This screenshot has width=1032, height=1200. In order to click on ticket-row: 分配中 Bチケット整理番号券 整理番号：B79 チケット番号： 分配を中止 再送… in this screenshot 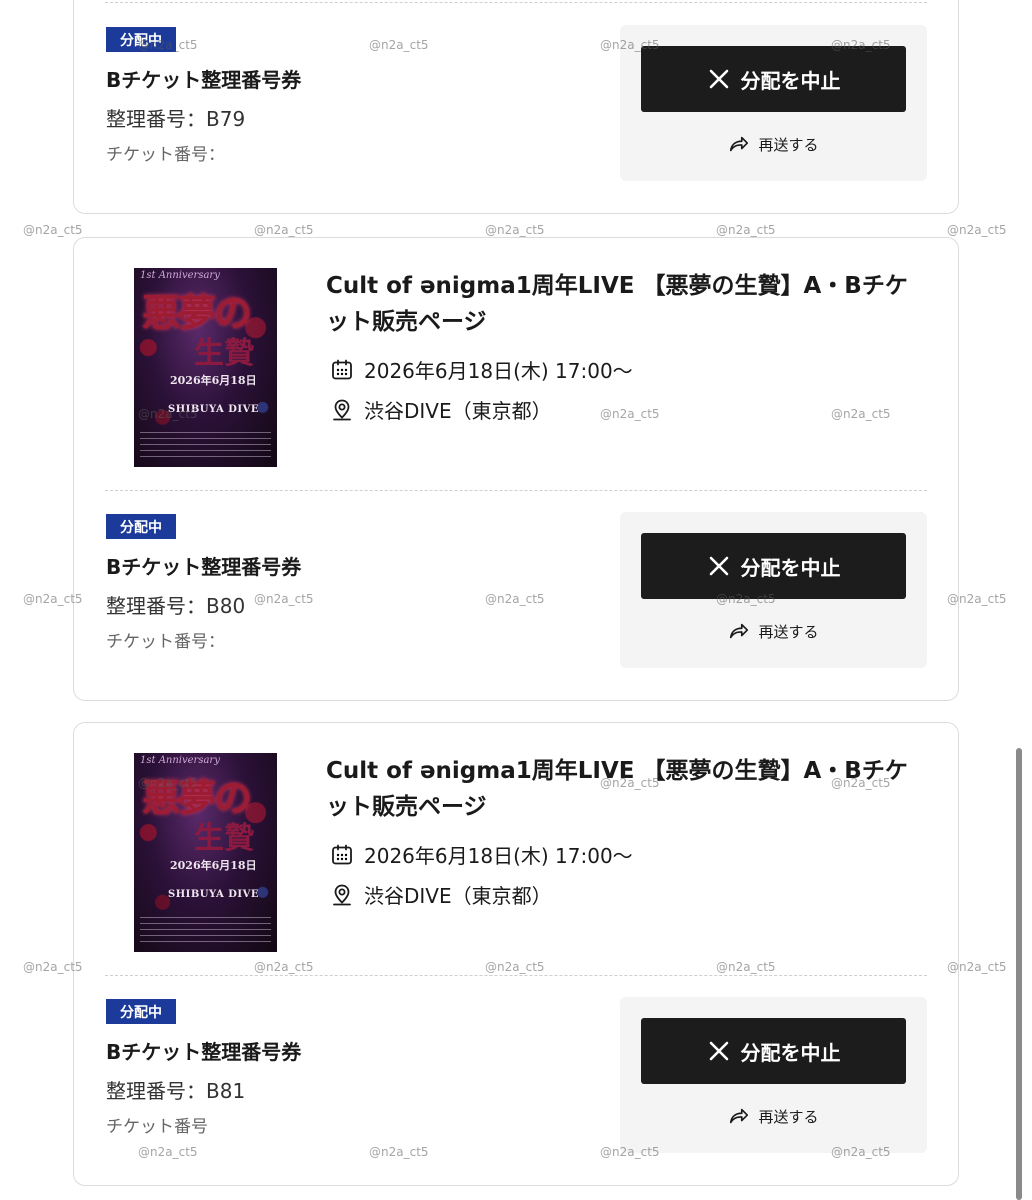, I will do `click(516, 116)`.